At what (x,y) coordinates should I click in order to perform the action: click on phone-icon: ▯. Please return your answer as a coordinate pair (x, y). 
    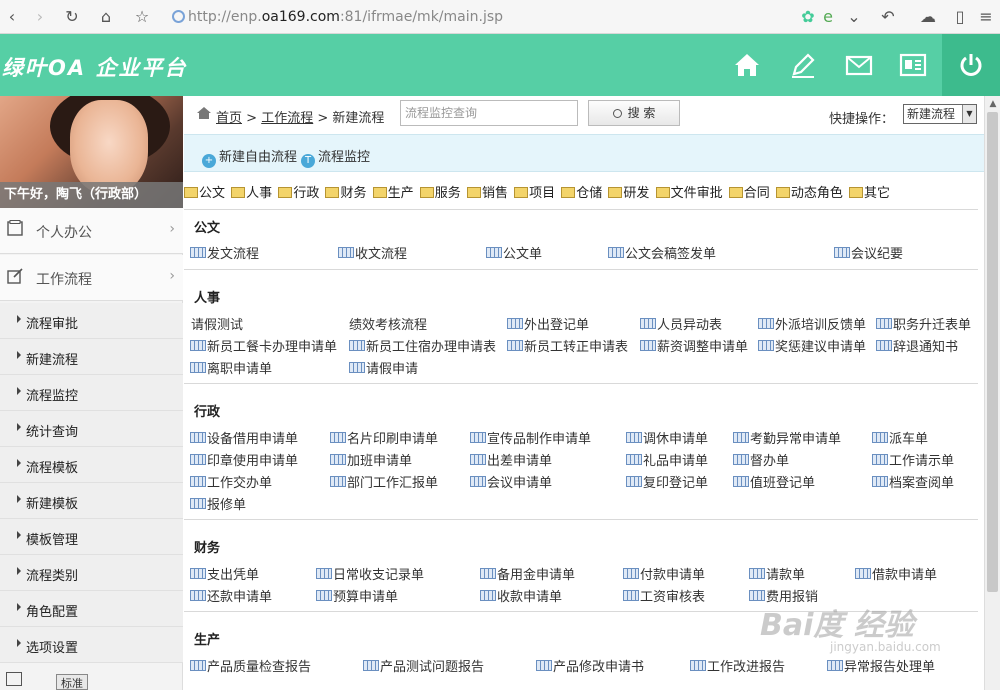
    Looking at the image, I should click on (960, 17).